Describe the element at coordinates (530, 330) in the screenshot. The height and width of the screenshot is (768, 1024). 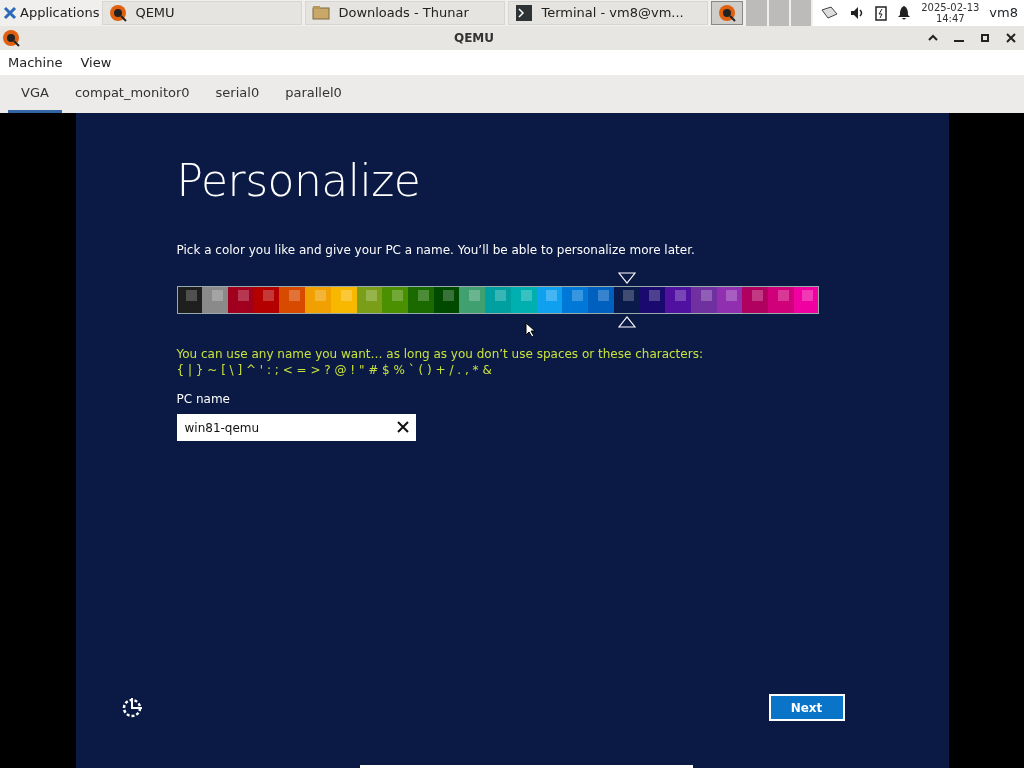
I see `mouse-pointer-icon` at that location.